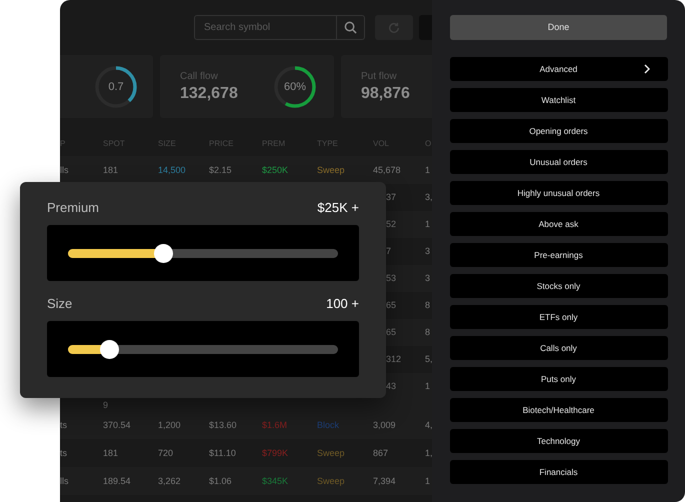 This screenshot has width=685, height=502. Describe the element at coordinates (394, 28) in the screenshot. I see `refresh-icon` at that location.